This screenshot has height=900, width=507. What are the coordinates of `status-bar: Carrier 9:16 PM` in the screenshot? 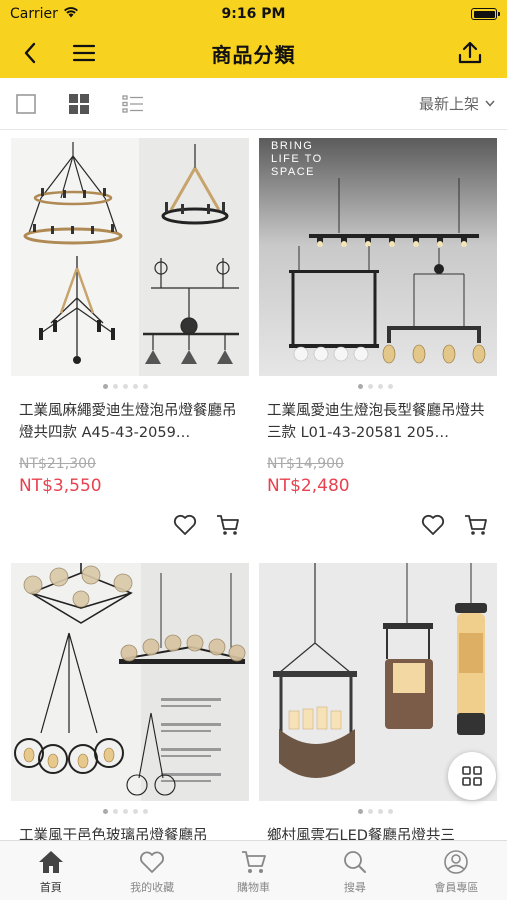 It's located at (253, 14).